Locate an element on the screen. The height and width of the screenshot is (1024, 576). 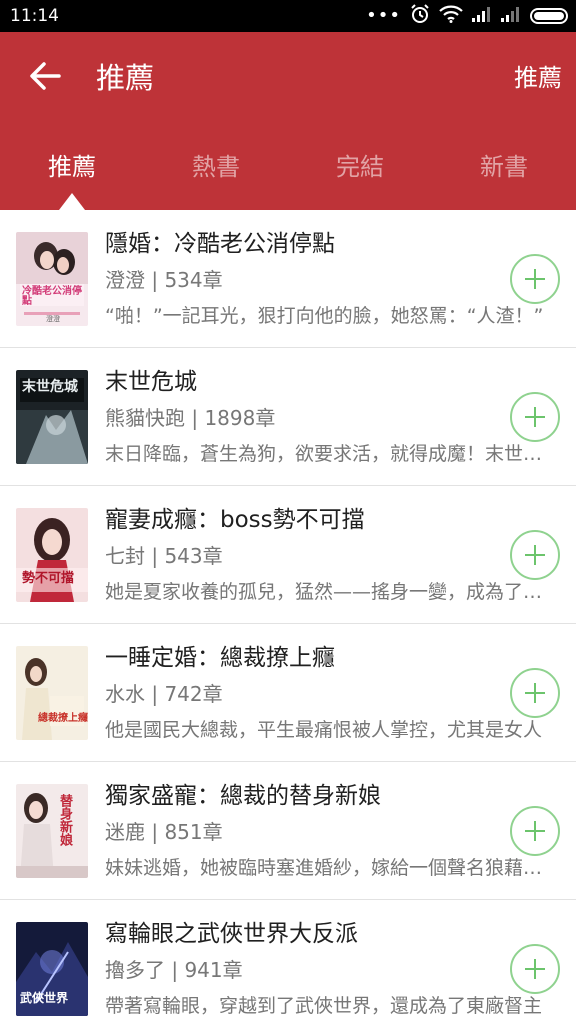
tab-bar: 推薦 熱書 完結 新書 is located at coordinates (288, 176).